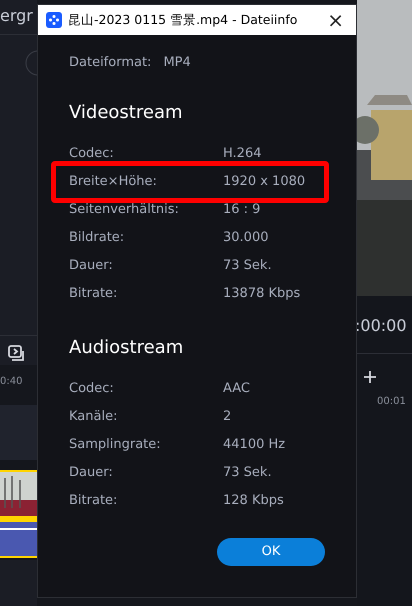 Image resolution: width=412 pixels, height=606 pixels. What do you see at coordinates (245, 237) in the screenshot?
I see `field-value: 30.000` at bounding box center [245, 237].